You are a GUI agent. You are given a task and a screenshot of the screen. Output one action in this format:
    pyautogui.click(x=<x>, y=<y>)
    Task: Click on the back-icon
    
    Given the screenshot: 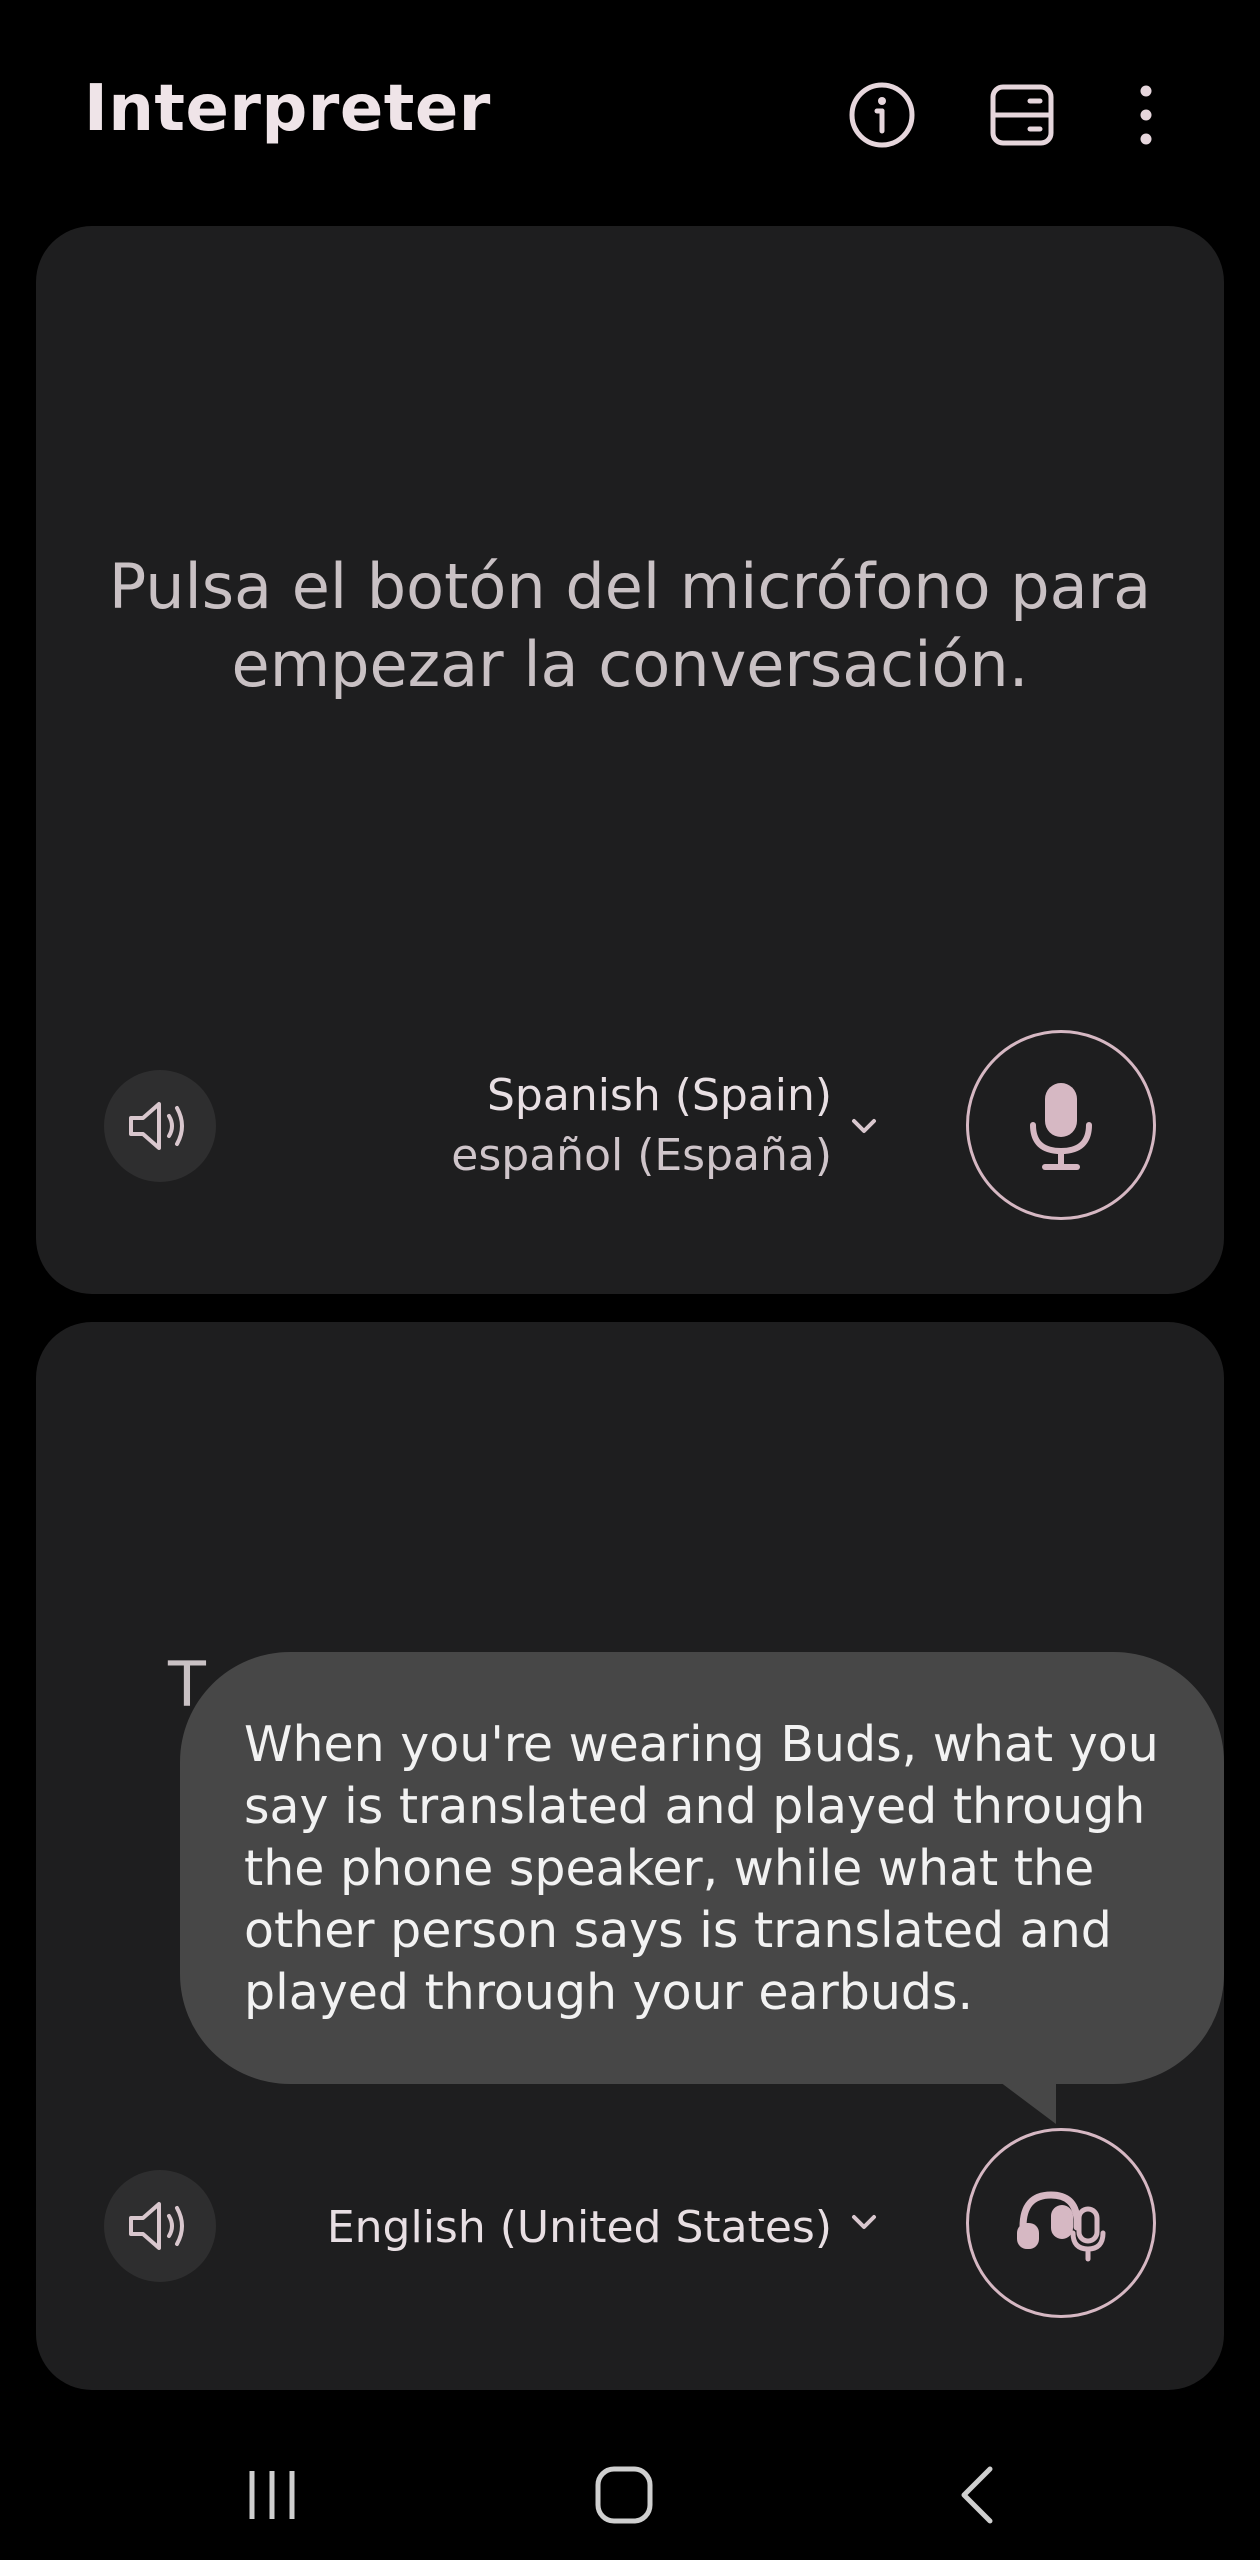 What is the action you would take?
    pyautogui.click(x=977, y=2495)
    